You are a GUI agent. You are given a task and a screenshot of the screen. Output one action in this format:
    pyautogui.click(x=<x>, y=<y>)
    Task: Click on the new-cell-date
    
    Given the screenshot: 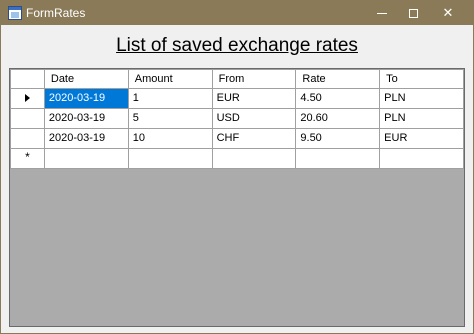 What is the action you would take?
    pyautogui.click(x=86, y=158)
    